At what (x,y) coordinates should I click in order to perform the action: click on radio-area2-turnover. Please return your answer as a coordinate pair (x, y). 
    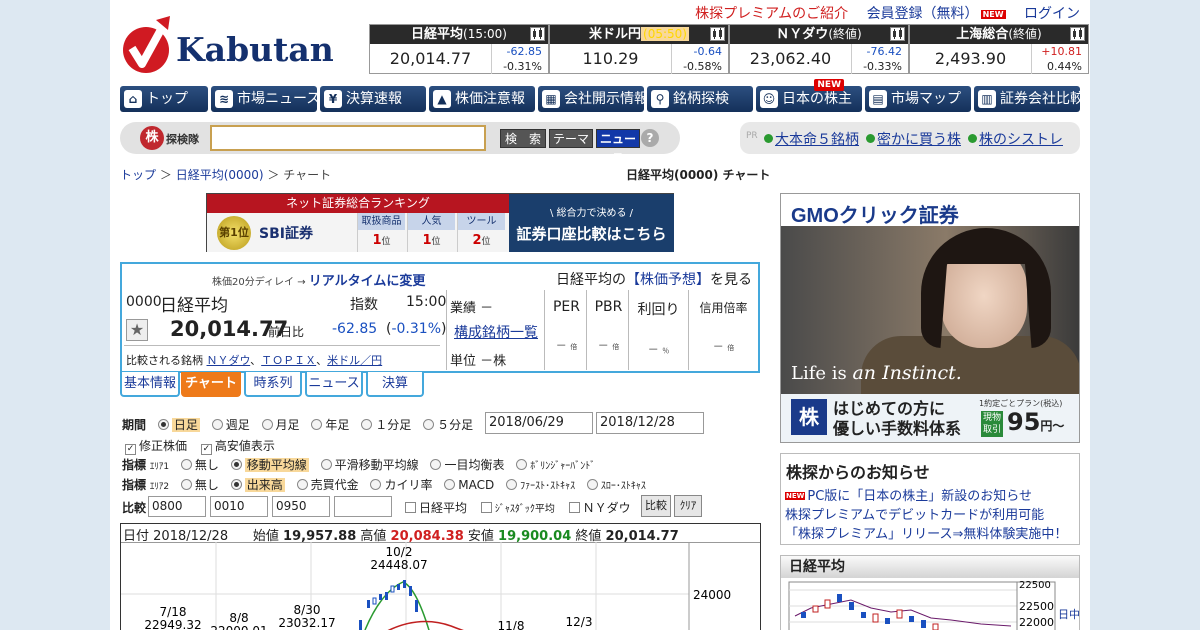
    Looking at the image, I should click on (302, 484).